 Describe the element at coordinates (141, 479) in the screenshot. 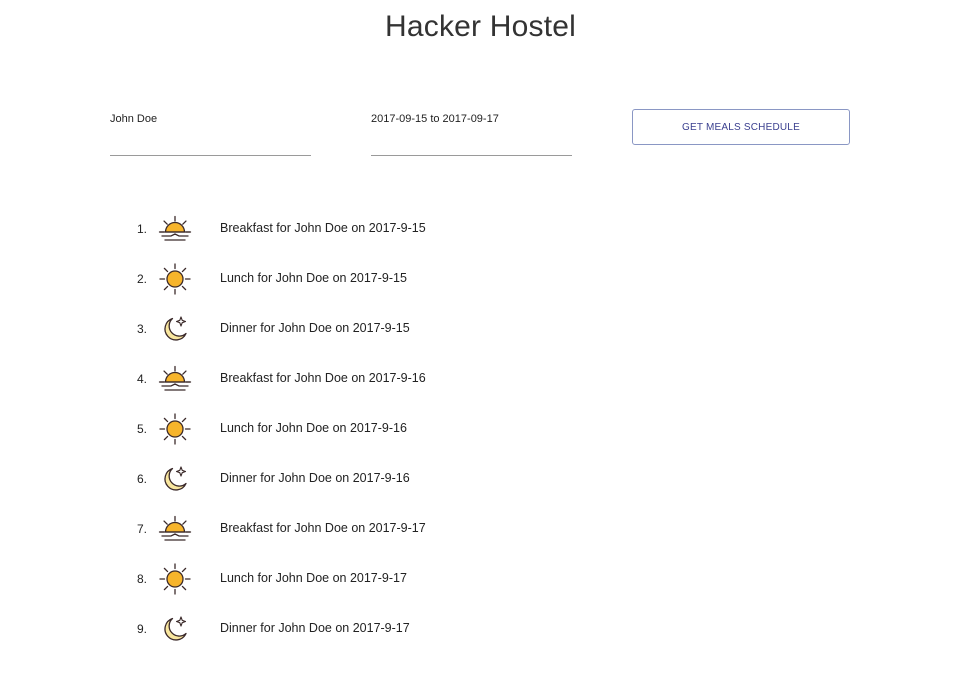

I see `list-item-number: 6.` at that location.